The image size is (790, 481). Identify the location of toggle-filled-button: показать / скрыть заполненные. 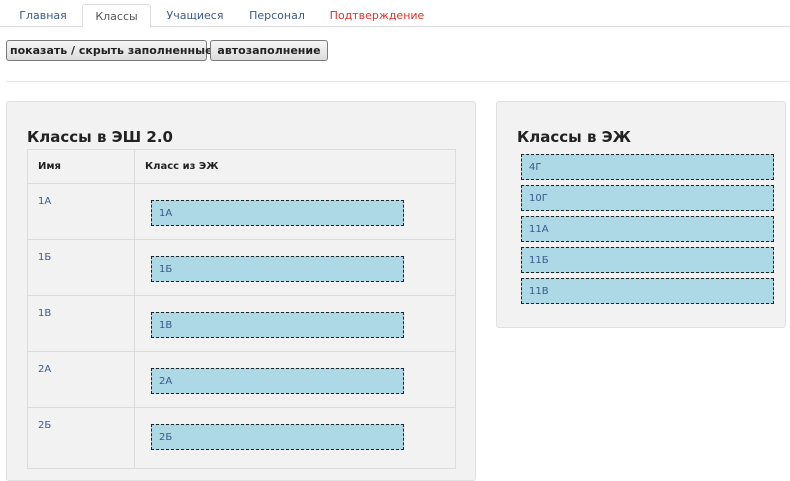
(109, 50).